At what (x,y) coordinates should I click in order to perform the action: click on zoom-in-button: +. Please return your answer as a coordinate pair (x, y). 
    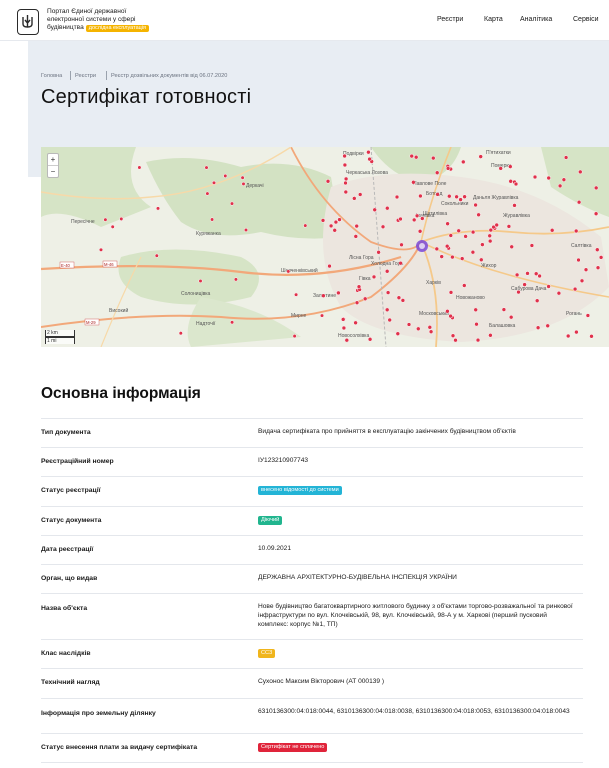
    Looking at the image, I should click on (53, 159).